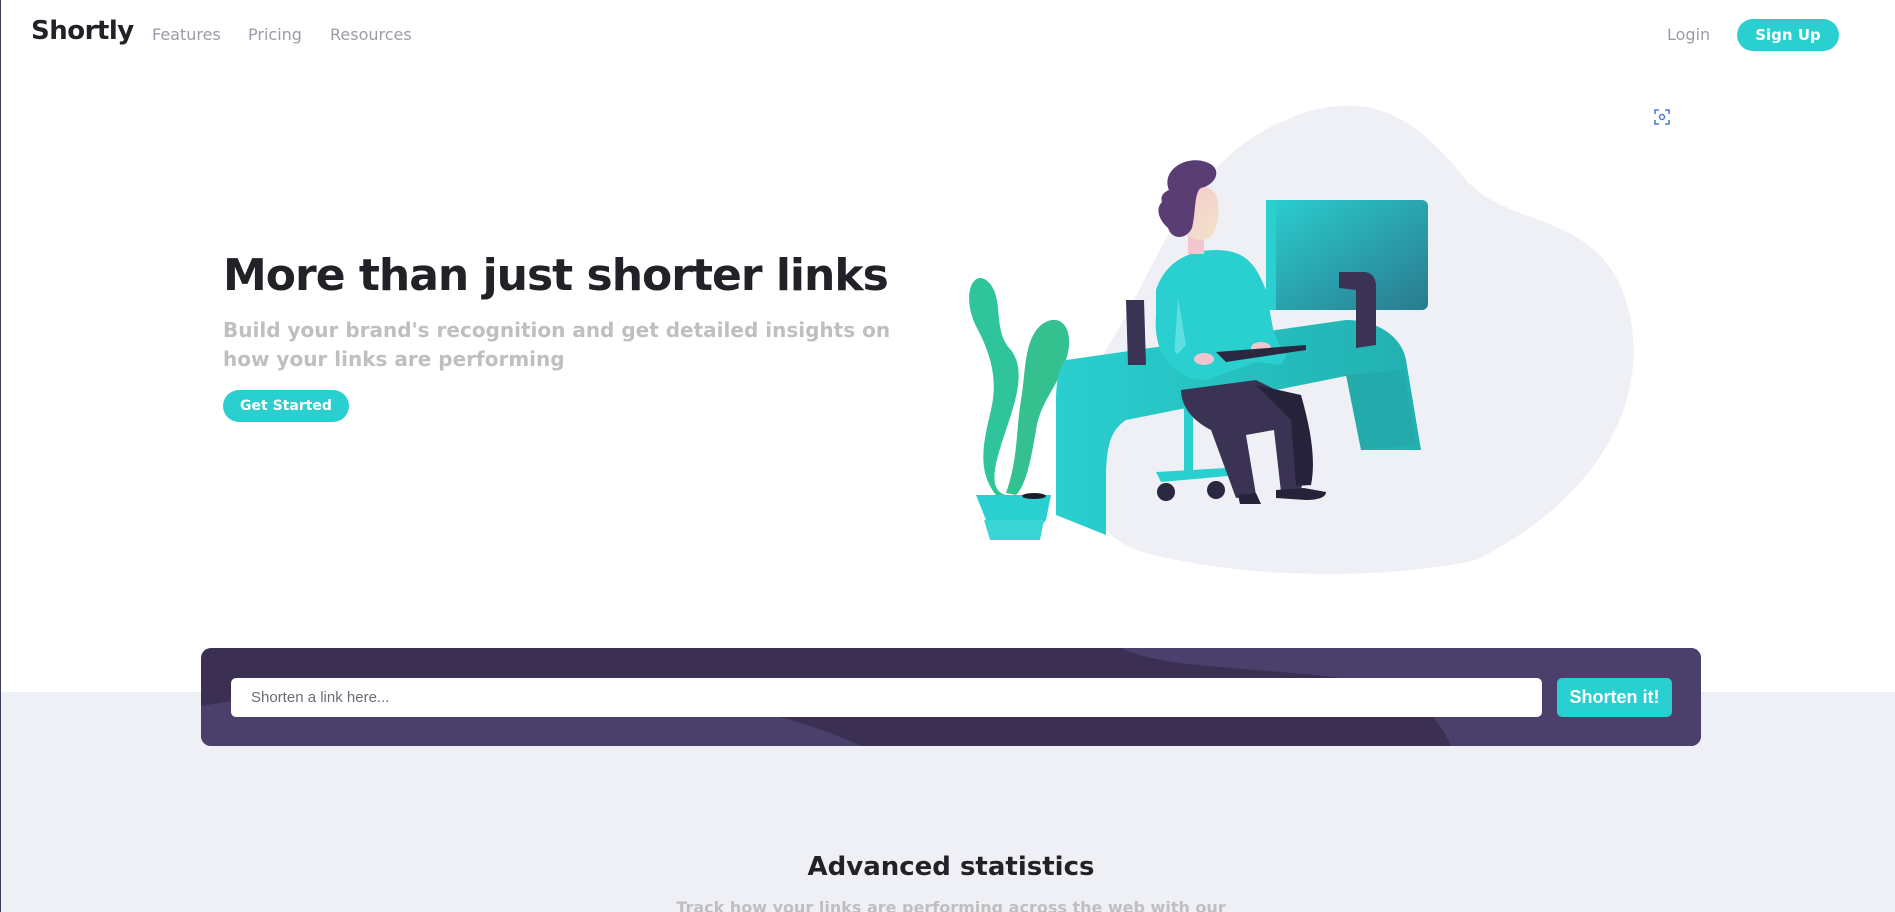  I want to click on logo: Shortly, so click(82, 31).